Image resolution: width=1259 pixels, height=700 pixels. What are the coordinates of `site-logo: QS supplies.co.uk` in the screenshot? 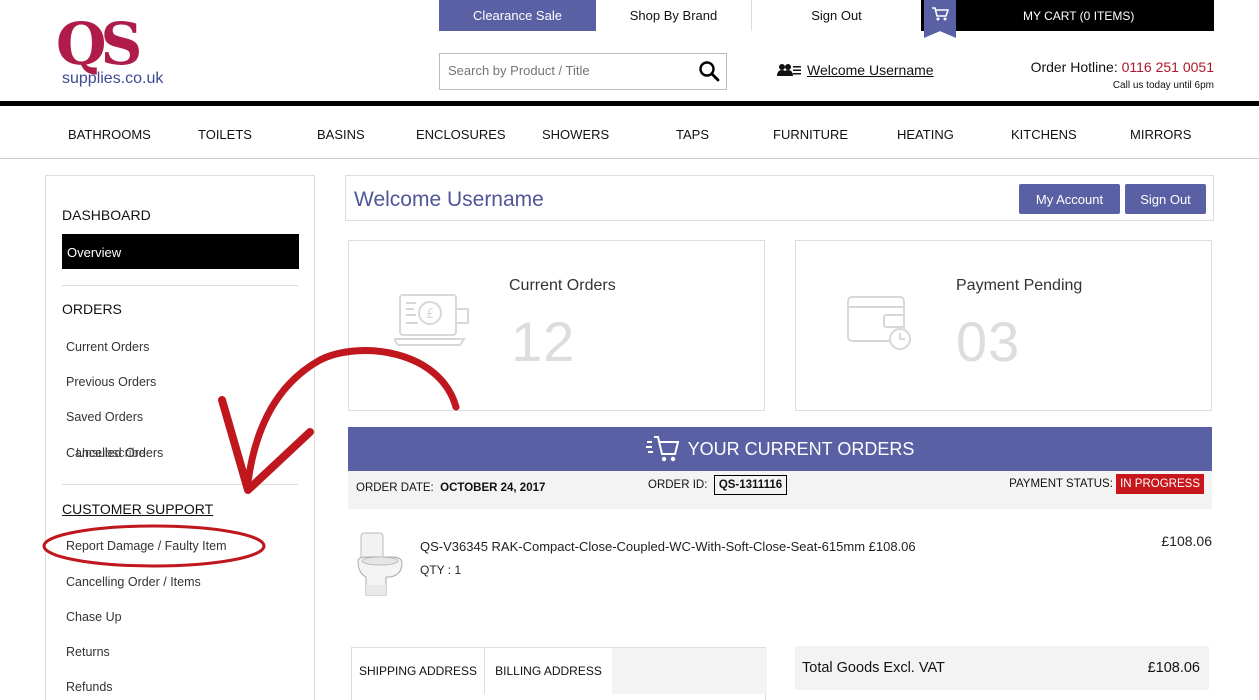 It's located at (113, 52).